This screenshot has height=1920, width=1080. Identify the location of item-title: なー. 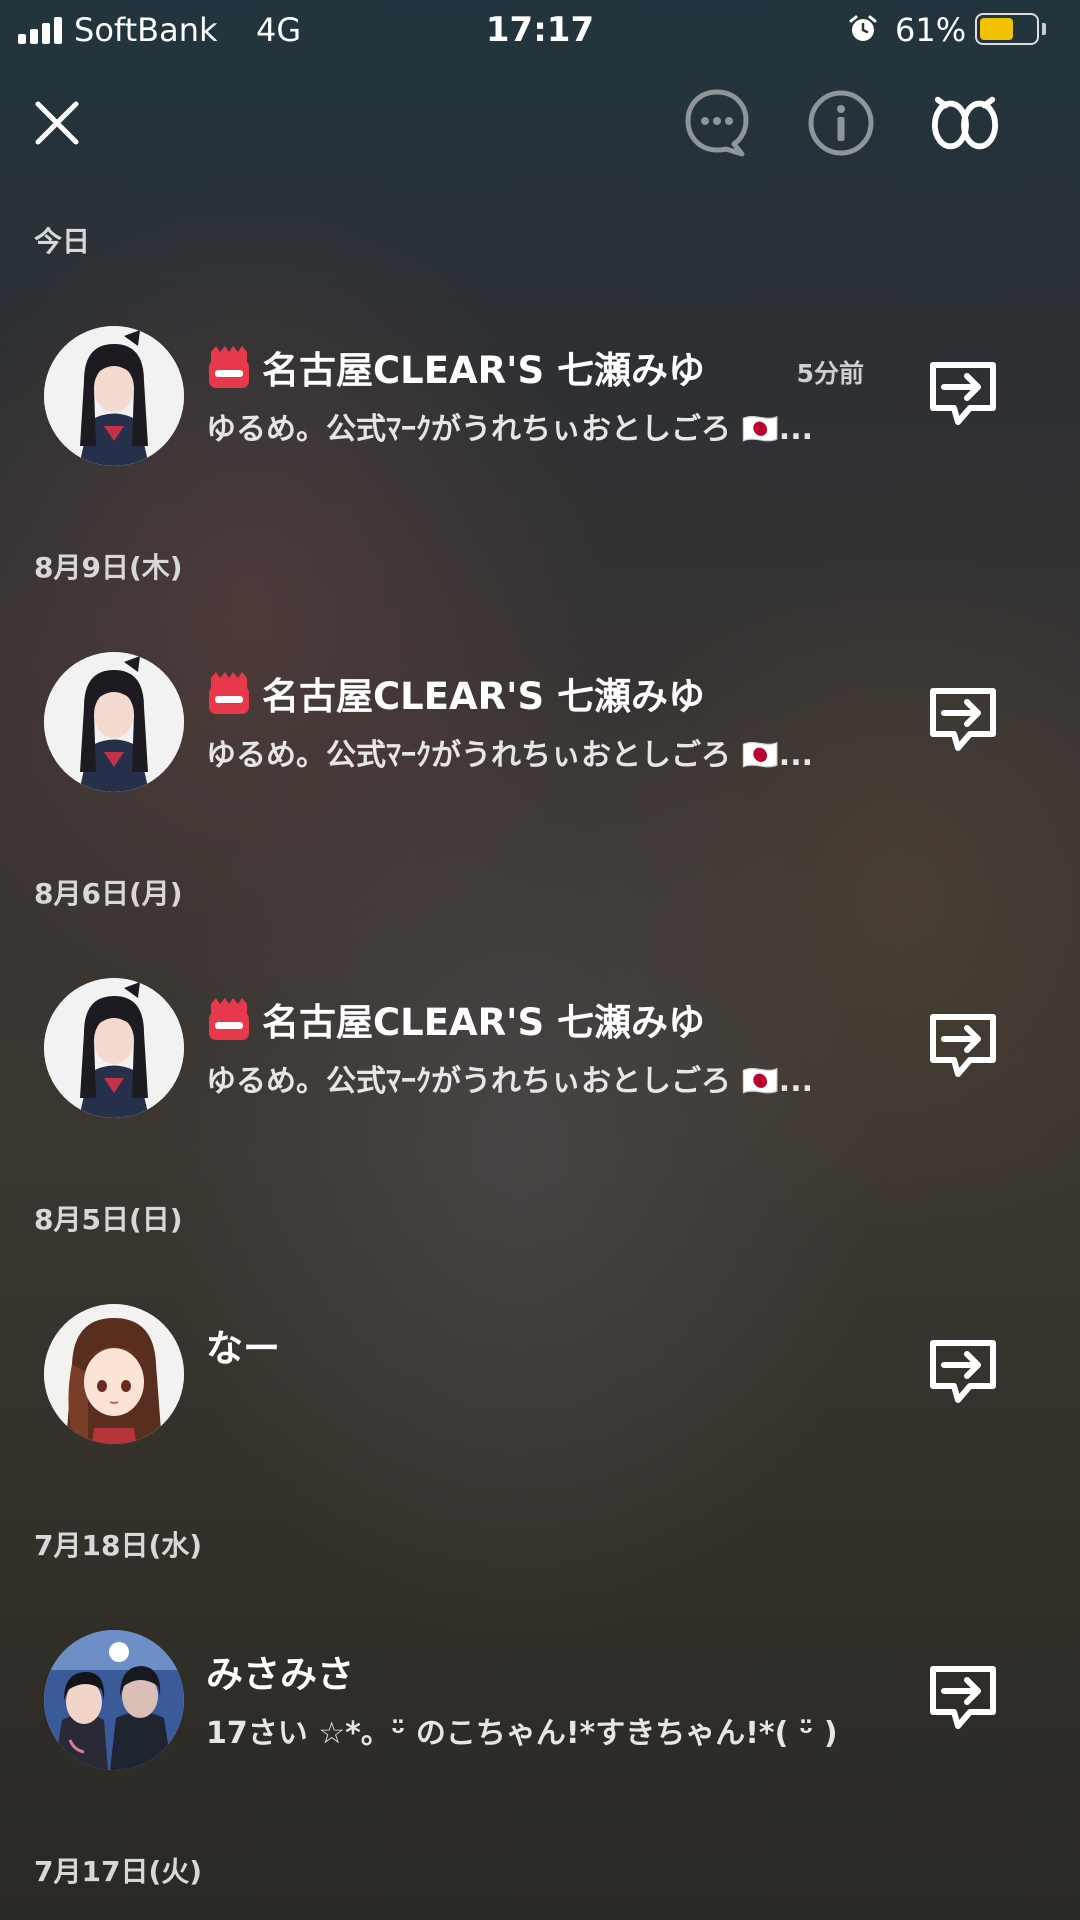
(243, 1345).